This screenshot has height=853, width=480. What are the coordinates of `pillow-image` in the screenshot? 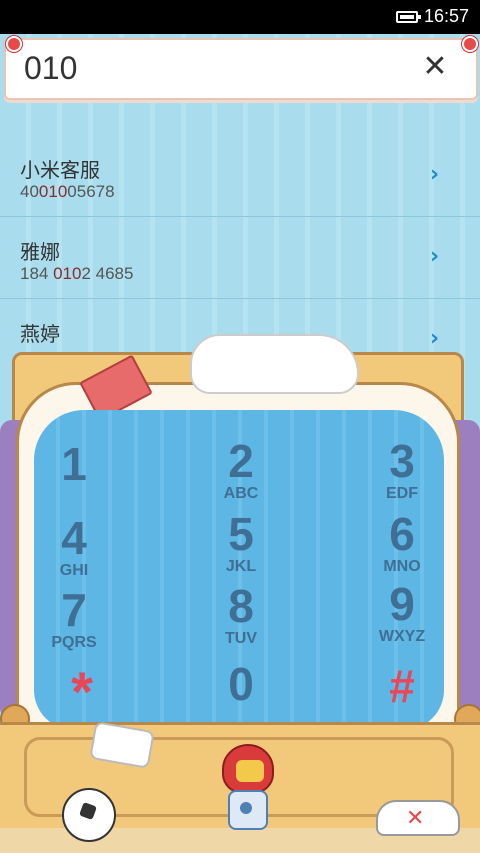 It's located at (274, 364).